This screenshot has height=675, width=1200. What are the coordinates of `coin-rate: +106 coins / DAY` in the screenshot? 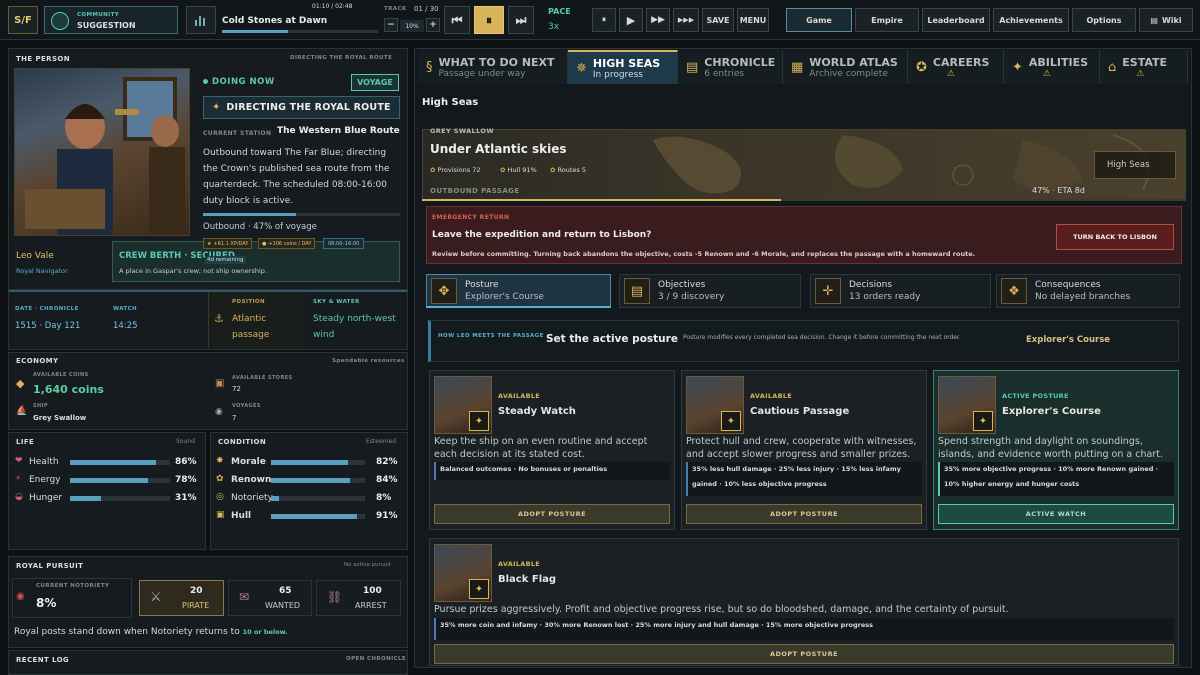 It's located at (290, 243).